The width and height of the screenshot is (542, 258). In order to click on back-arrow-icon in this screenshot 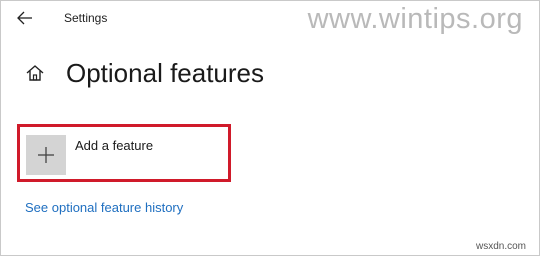, I will do `click(25, 18)`.